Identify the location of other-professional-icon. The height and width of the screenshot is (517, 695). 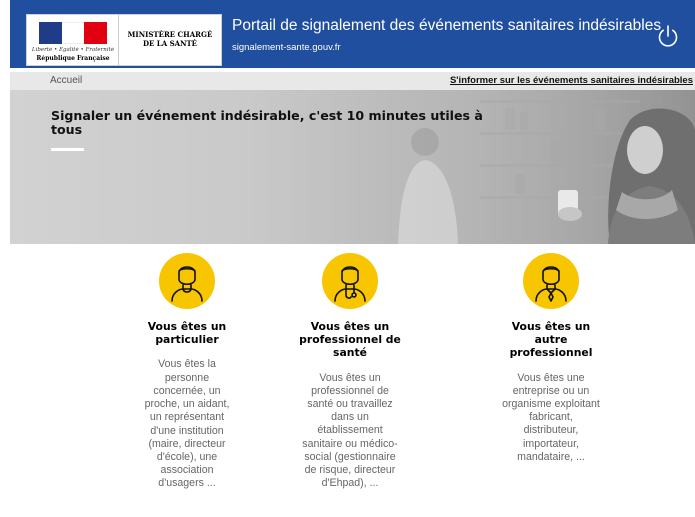
(551, 281).